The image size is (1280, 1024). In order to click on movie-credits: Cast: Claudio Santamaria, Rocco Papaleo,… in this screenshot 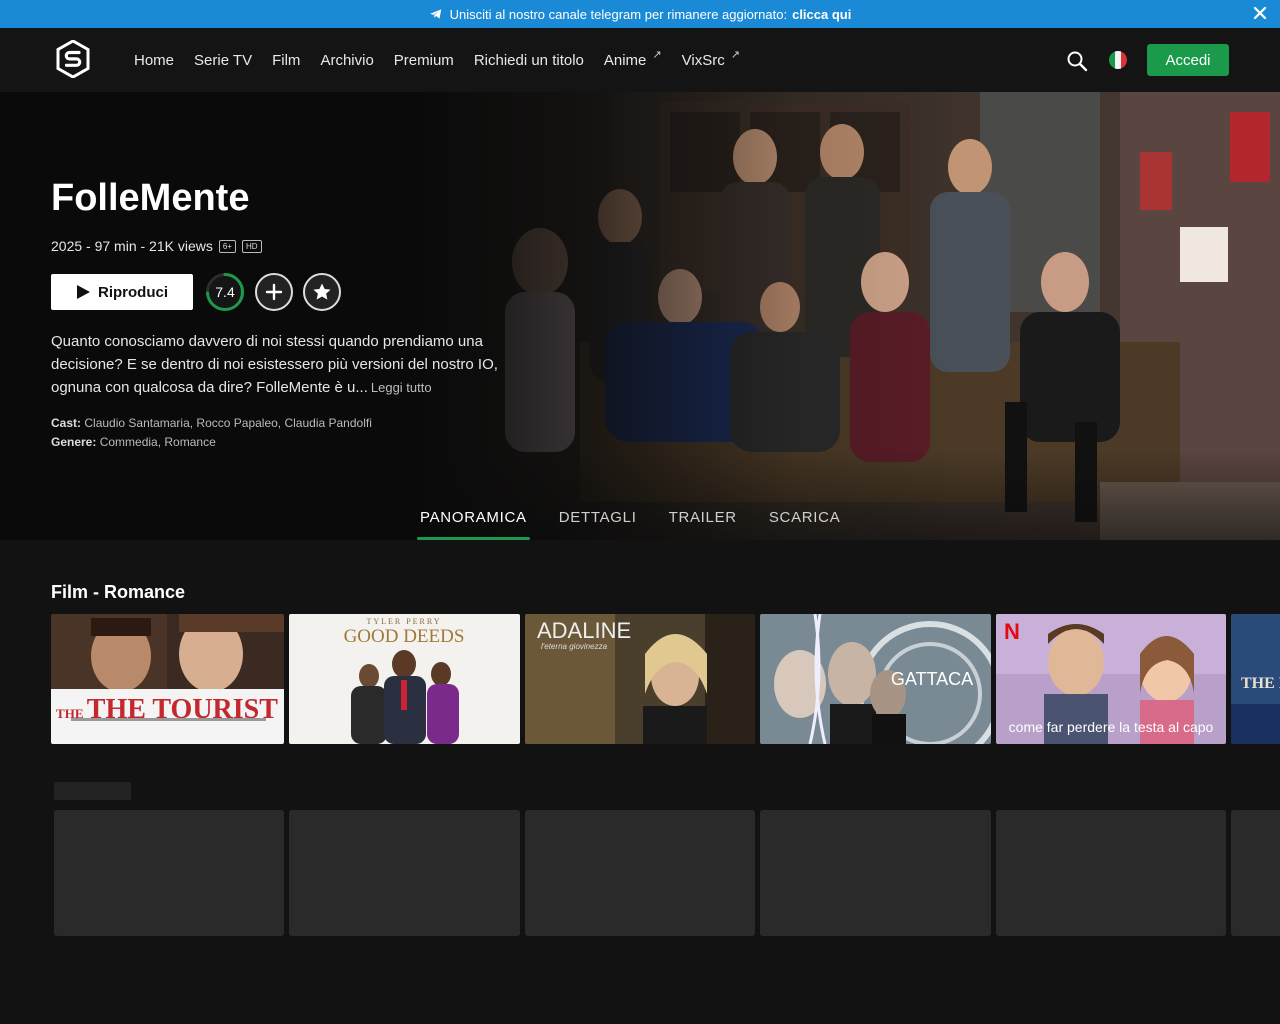, I will do `click(211, 433)`.